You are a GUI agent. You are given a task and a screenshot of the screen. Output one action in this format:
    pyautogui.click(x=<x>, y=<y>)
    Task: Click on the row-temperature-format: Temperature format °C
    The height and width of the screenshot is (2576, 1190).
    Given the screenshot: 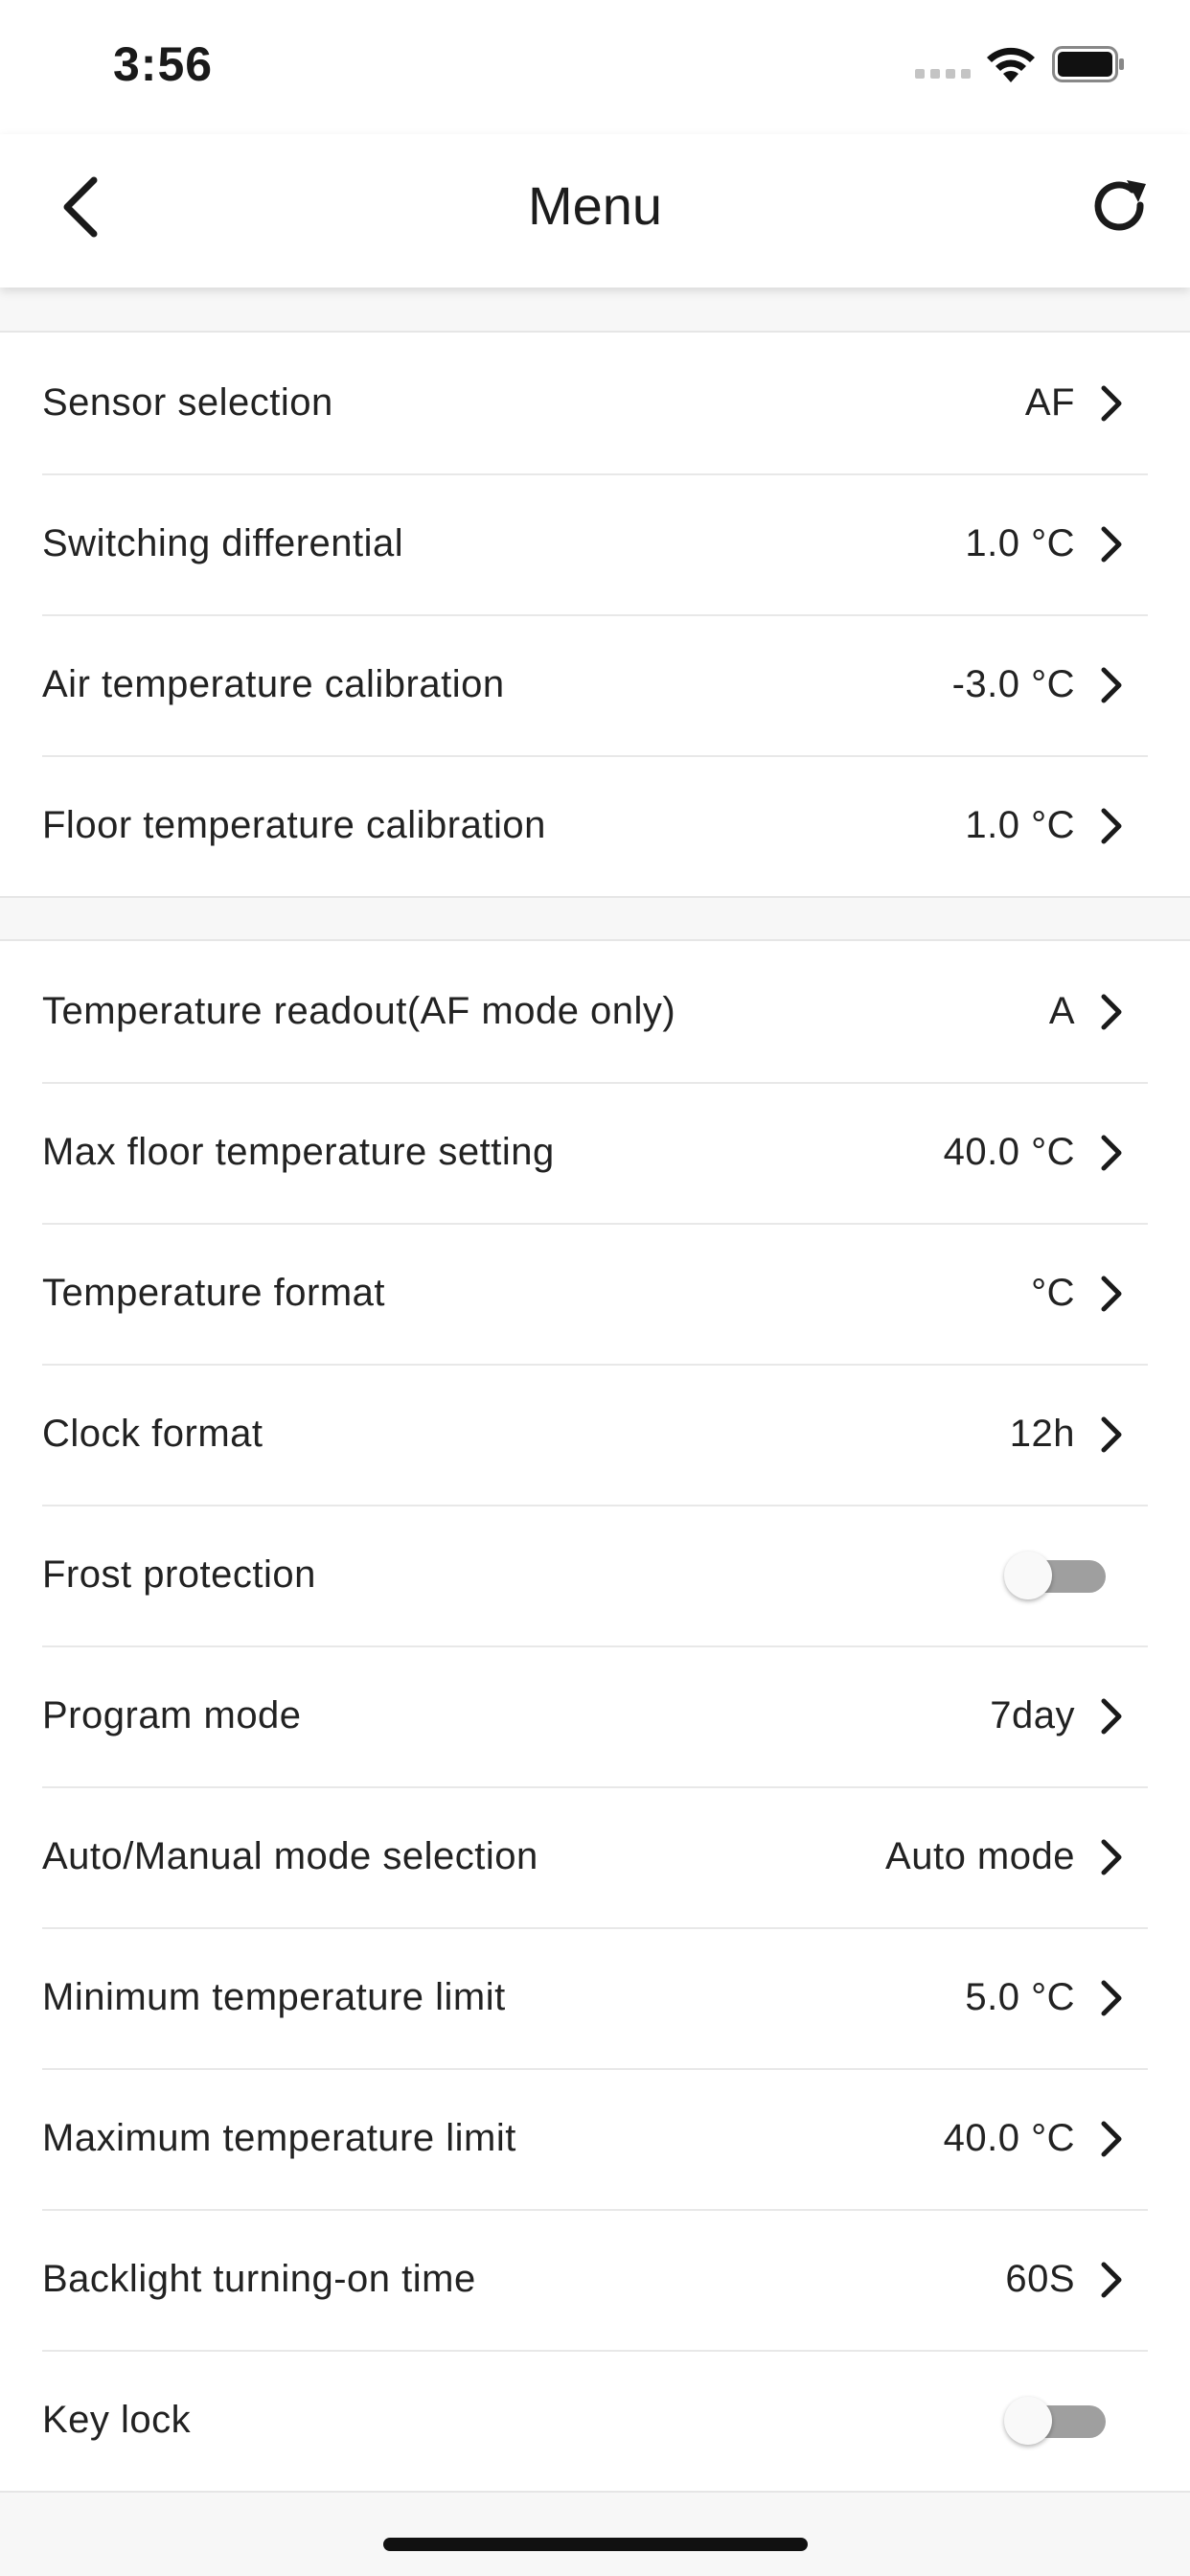 What is the action you would take?
    pyautogui.click(x=595, y=1293)
    